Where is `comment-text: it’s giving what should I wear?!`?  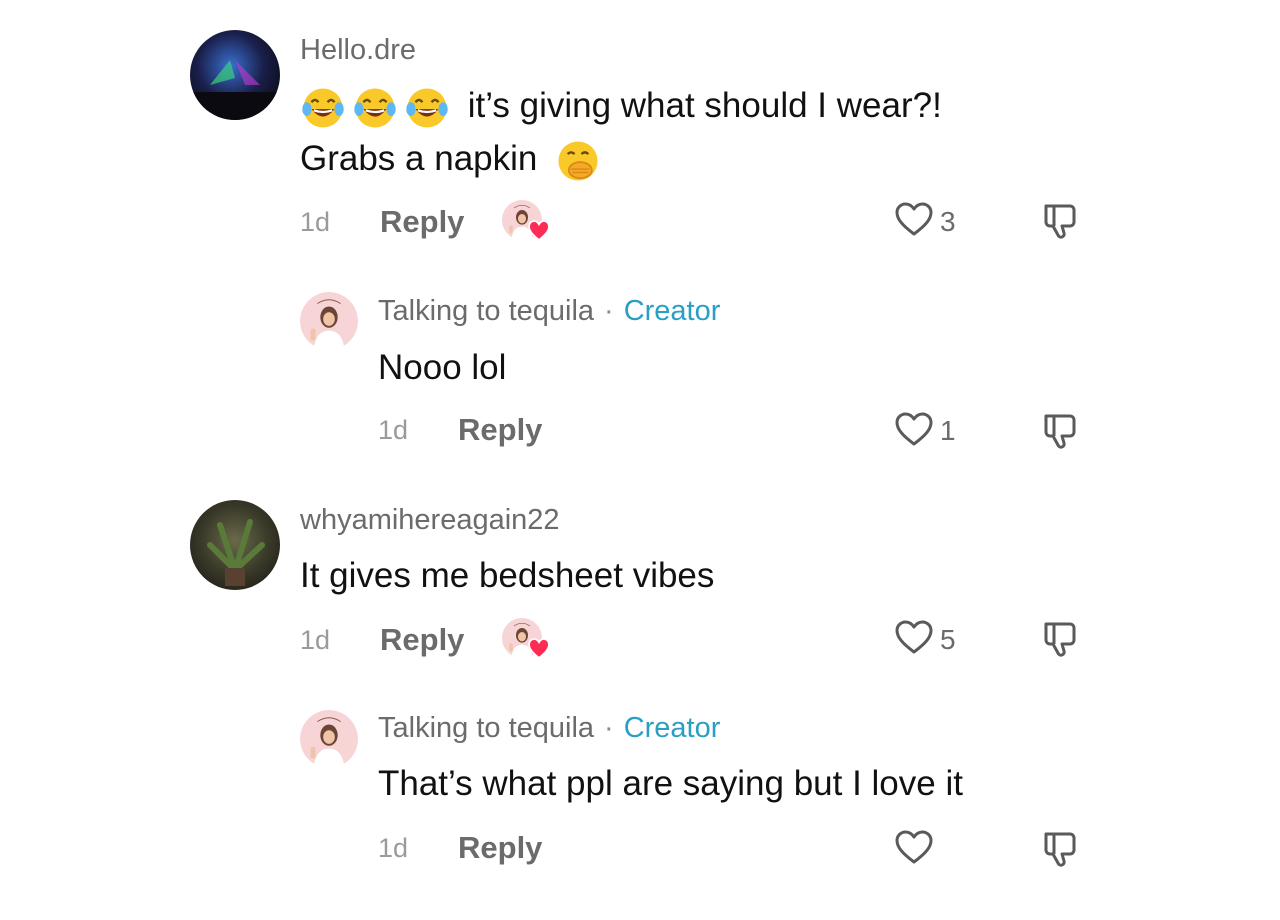
comment-text: it’s giving what should I wear?! is located at coordinates (621, 106).